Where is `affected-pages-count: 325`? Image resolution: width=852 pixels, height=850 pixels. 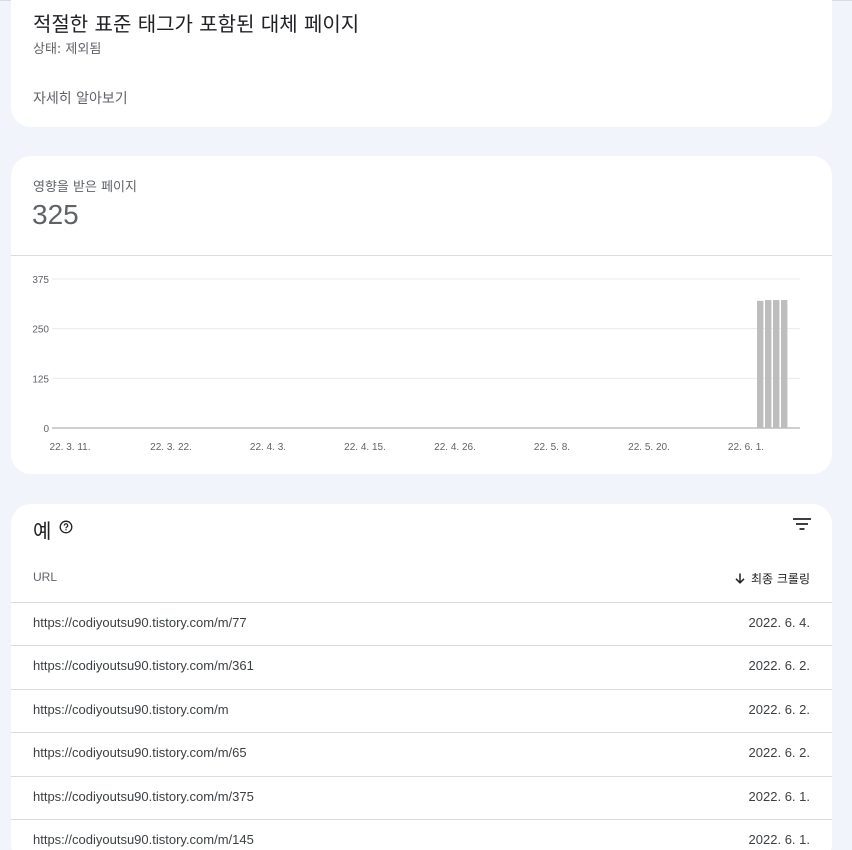 affected-pages-count: 325 is located at coordinates (55, 214).